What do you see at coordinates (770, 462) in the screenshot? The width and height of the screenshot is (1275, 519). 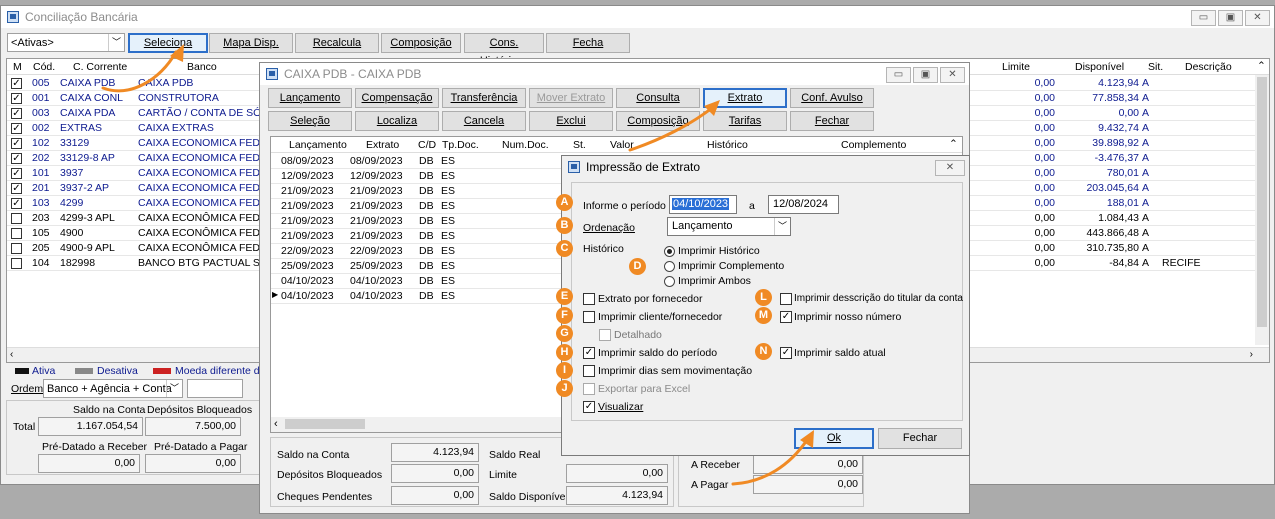 I see `arrow-to-ok` at bounding box center [770, 462].